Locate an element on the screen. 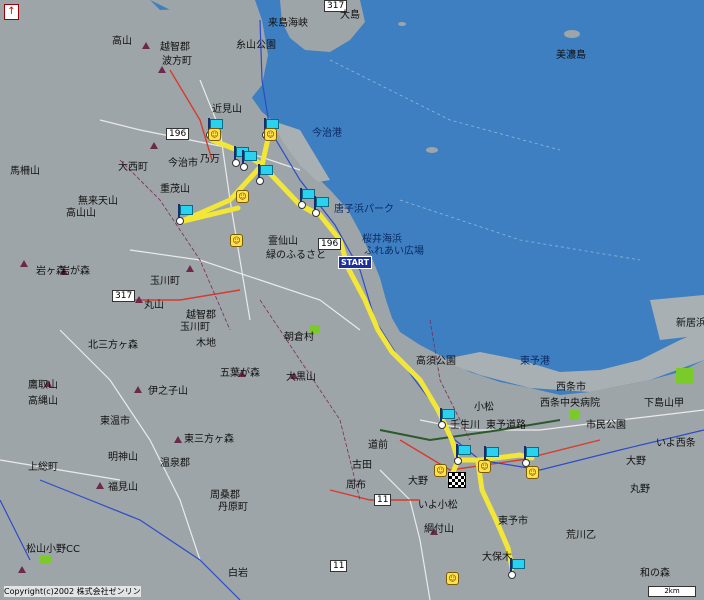 Image resolution: width=704 pixels, height=600 pixels. place-label: 綱付山 is located at coordinates (439, 529).